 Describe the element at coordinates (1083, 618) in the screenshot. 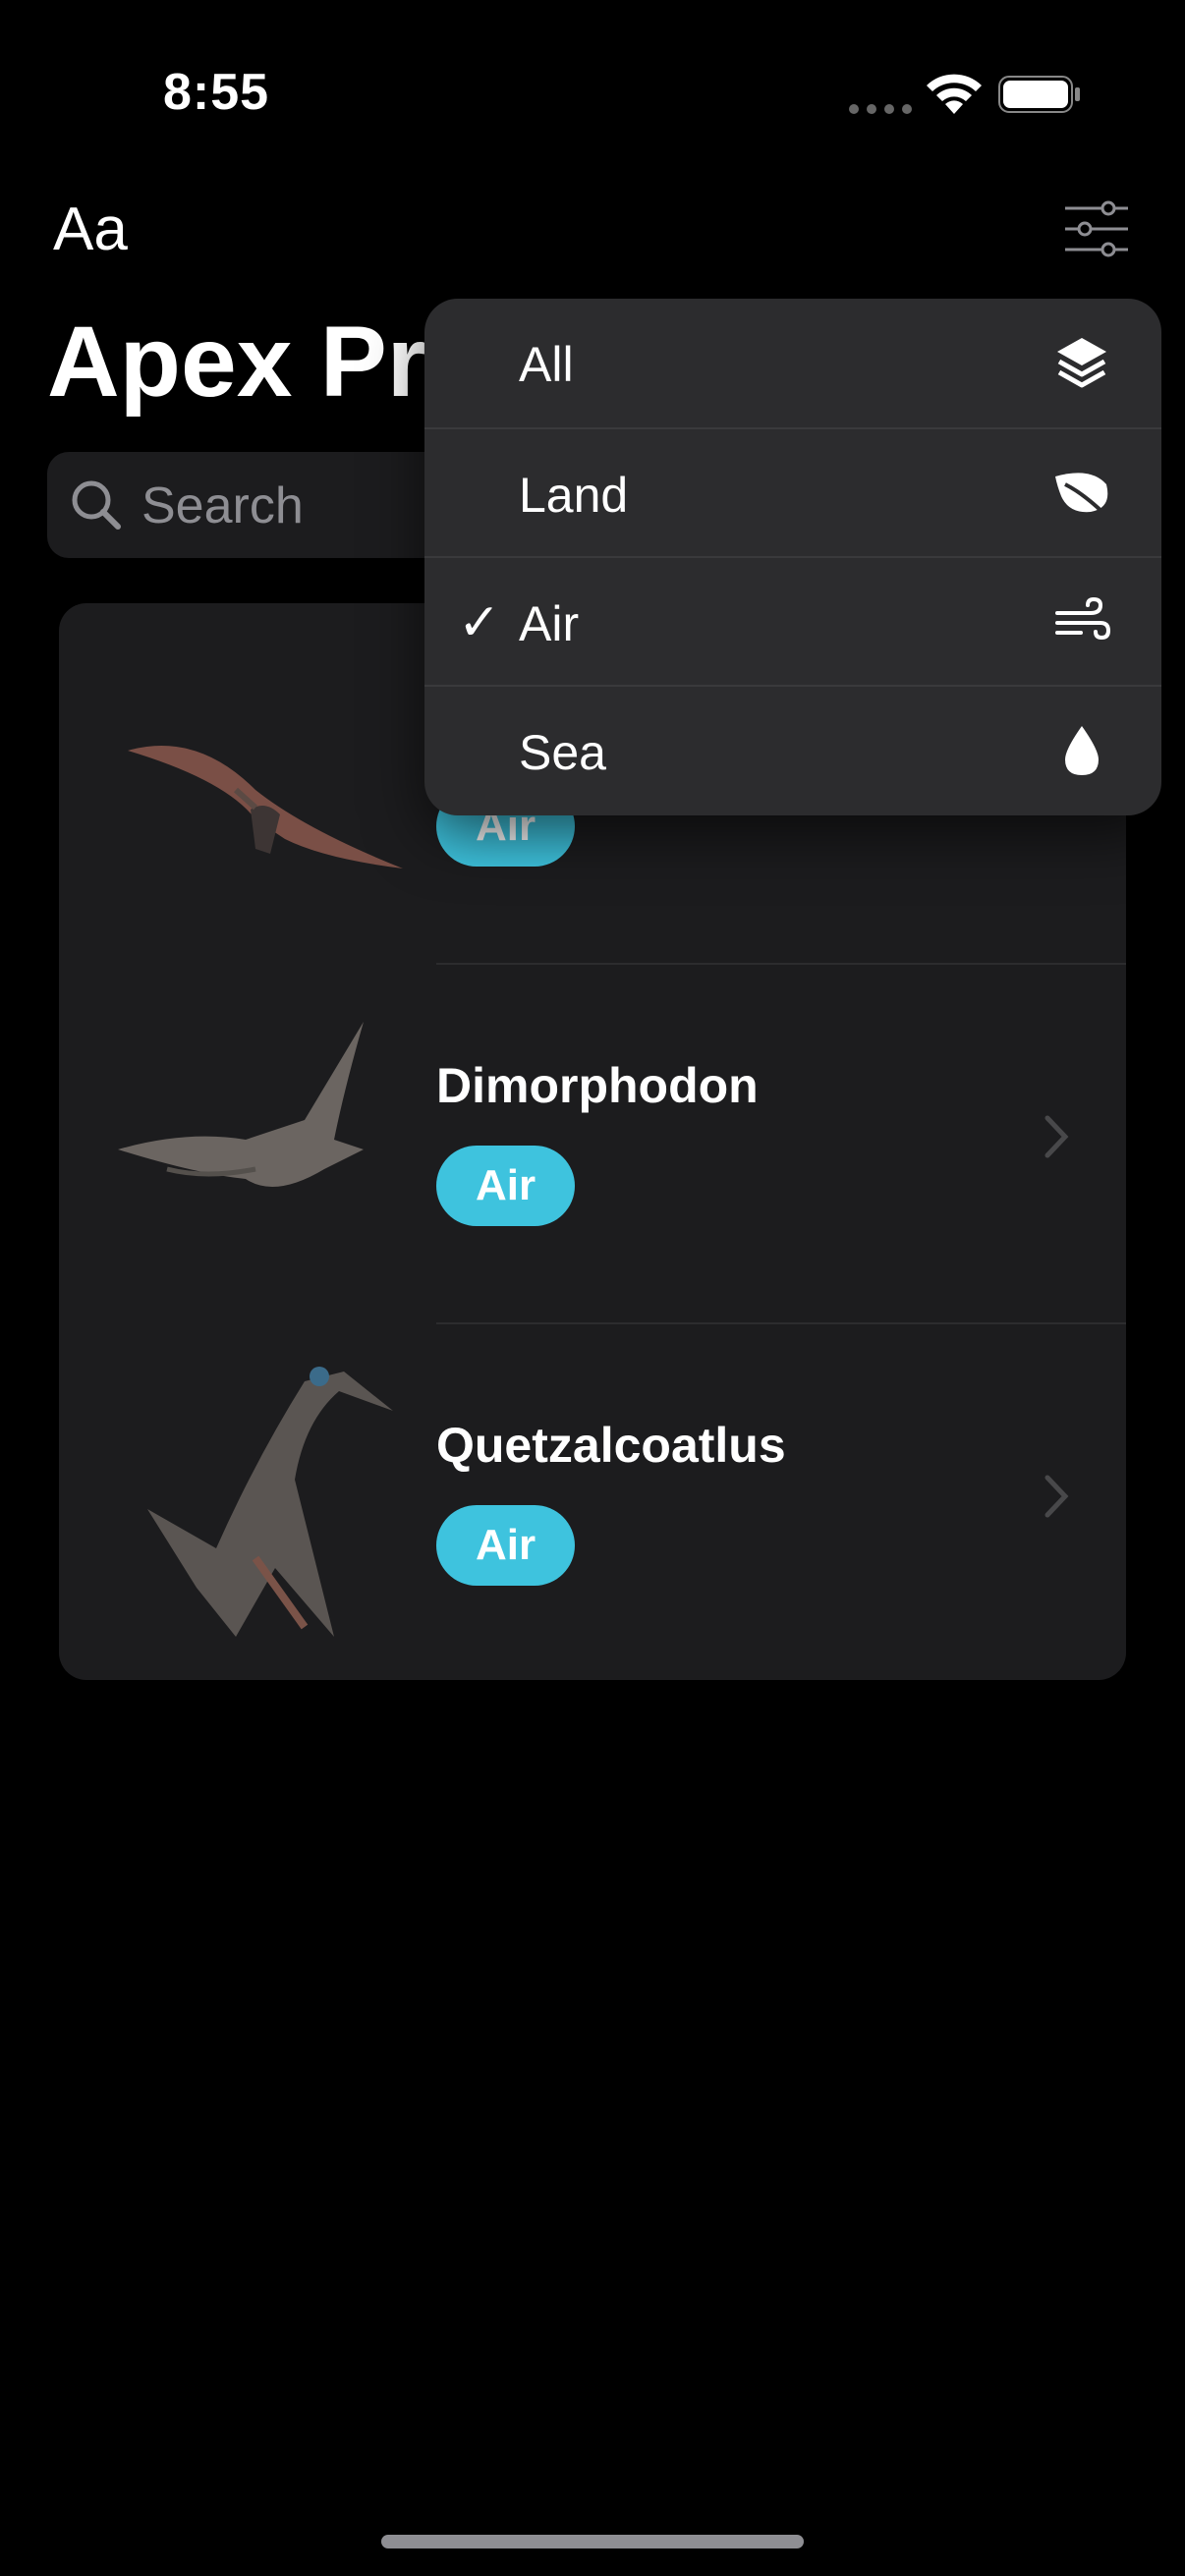

I see `wind-icon` at that location.